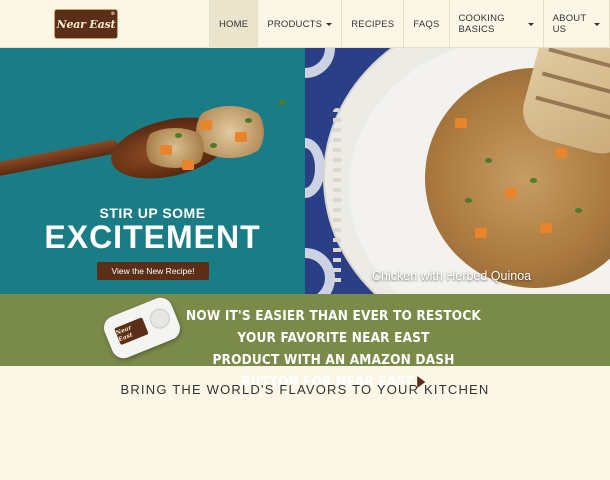 This screenshot has height=480, width=610. I want to click on nav-item-recipes: RECIPES, so click(372, 24).